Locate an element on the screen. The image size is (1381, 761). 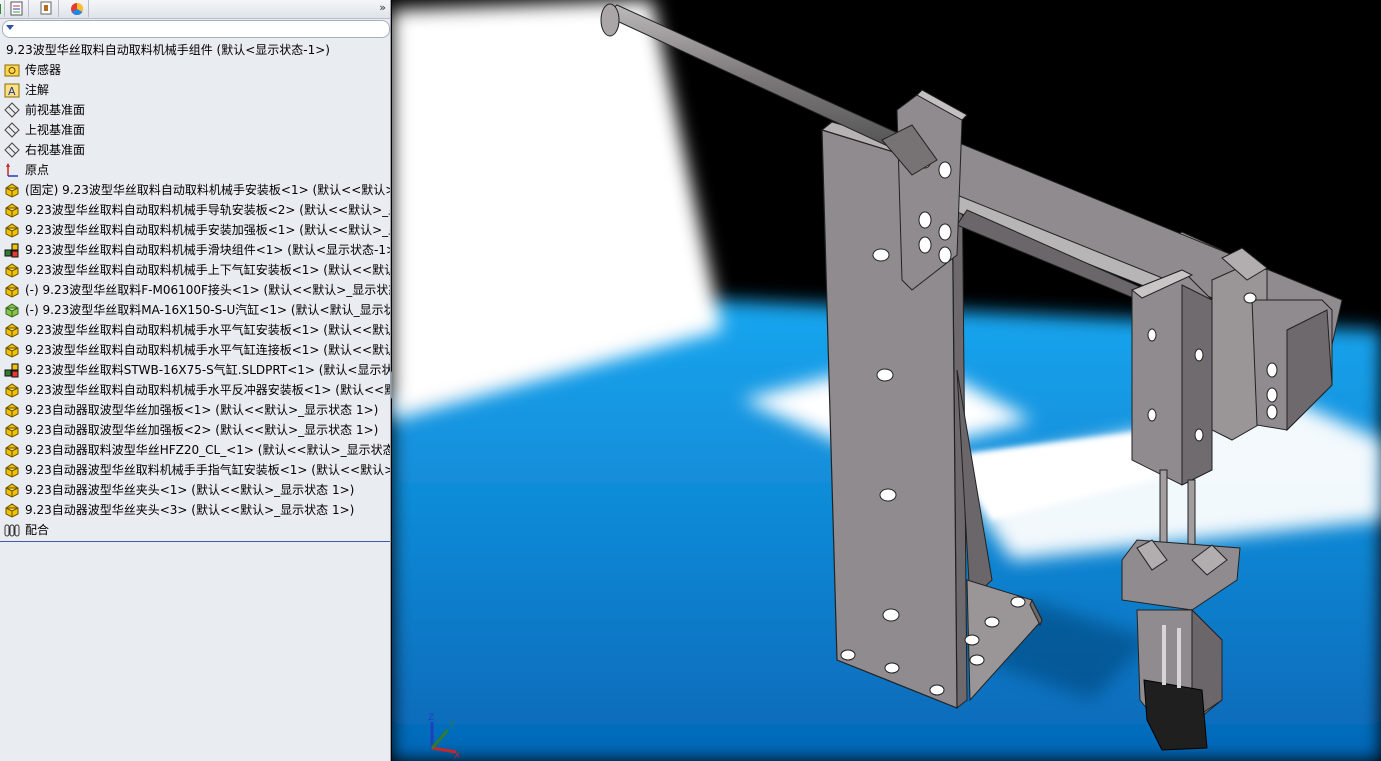
svg-text: A is located at coordinates (12, 91).